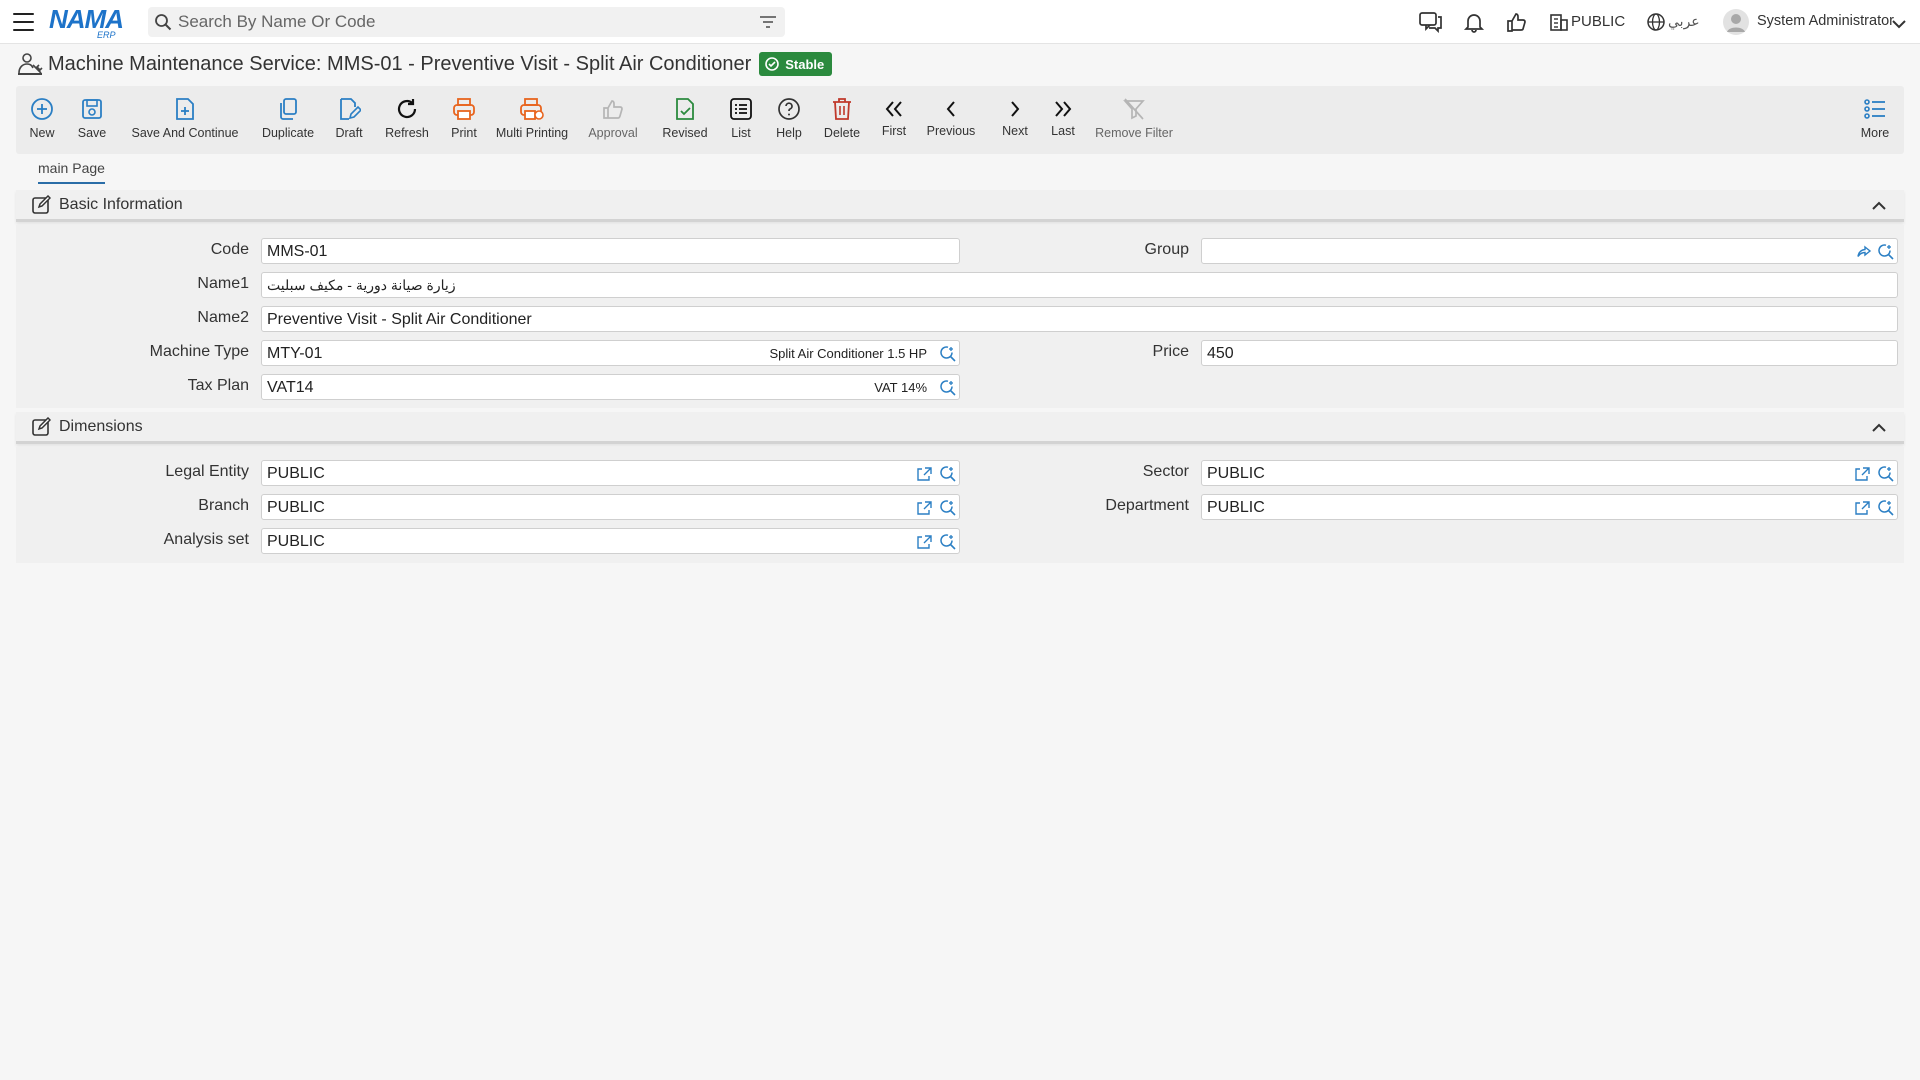 The image size is (1920, 1080). Describe the element at coordinates (42, 120) in the screenshot. I see `new-button: New` at that location.